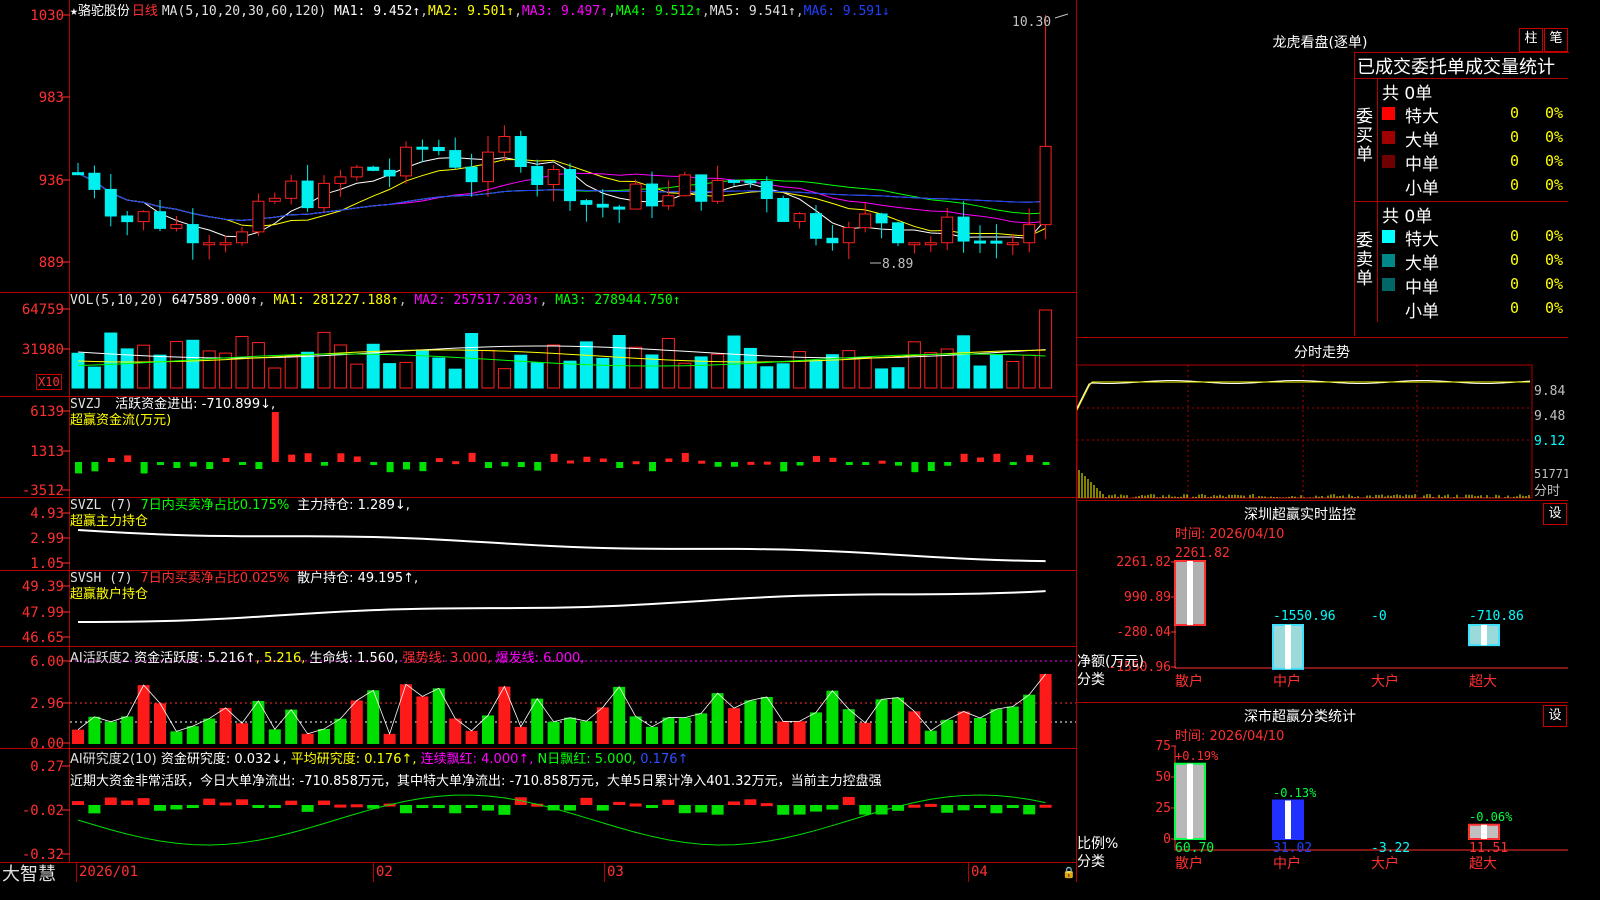 The height and width of the screenshot is (900, 1600). What do you see at coordinates (1189, 863) in the screenshot?
I see `category-label: 散户` at bounding box center [1189, 863].